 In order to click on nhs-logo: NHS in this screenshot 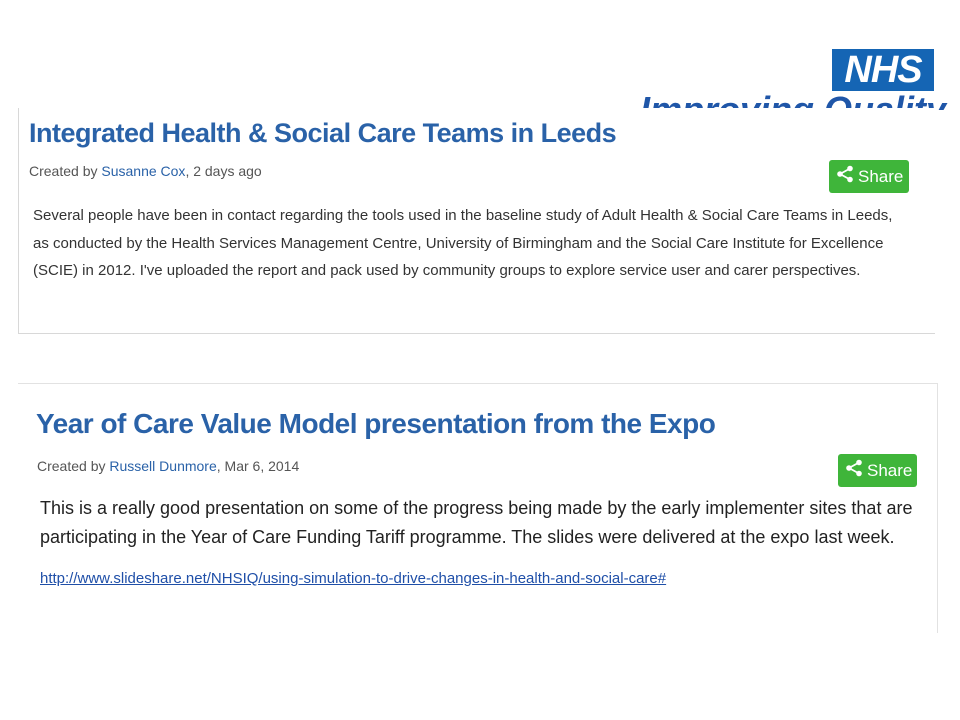, I will do `click(883, 70)`.